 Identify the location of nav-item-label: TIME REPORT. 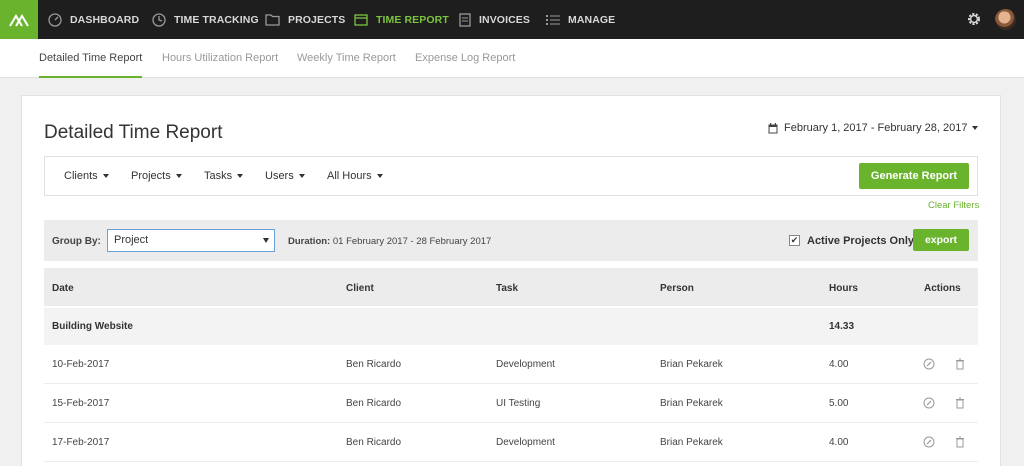
(412, 19).